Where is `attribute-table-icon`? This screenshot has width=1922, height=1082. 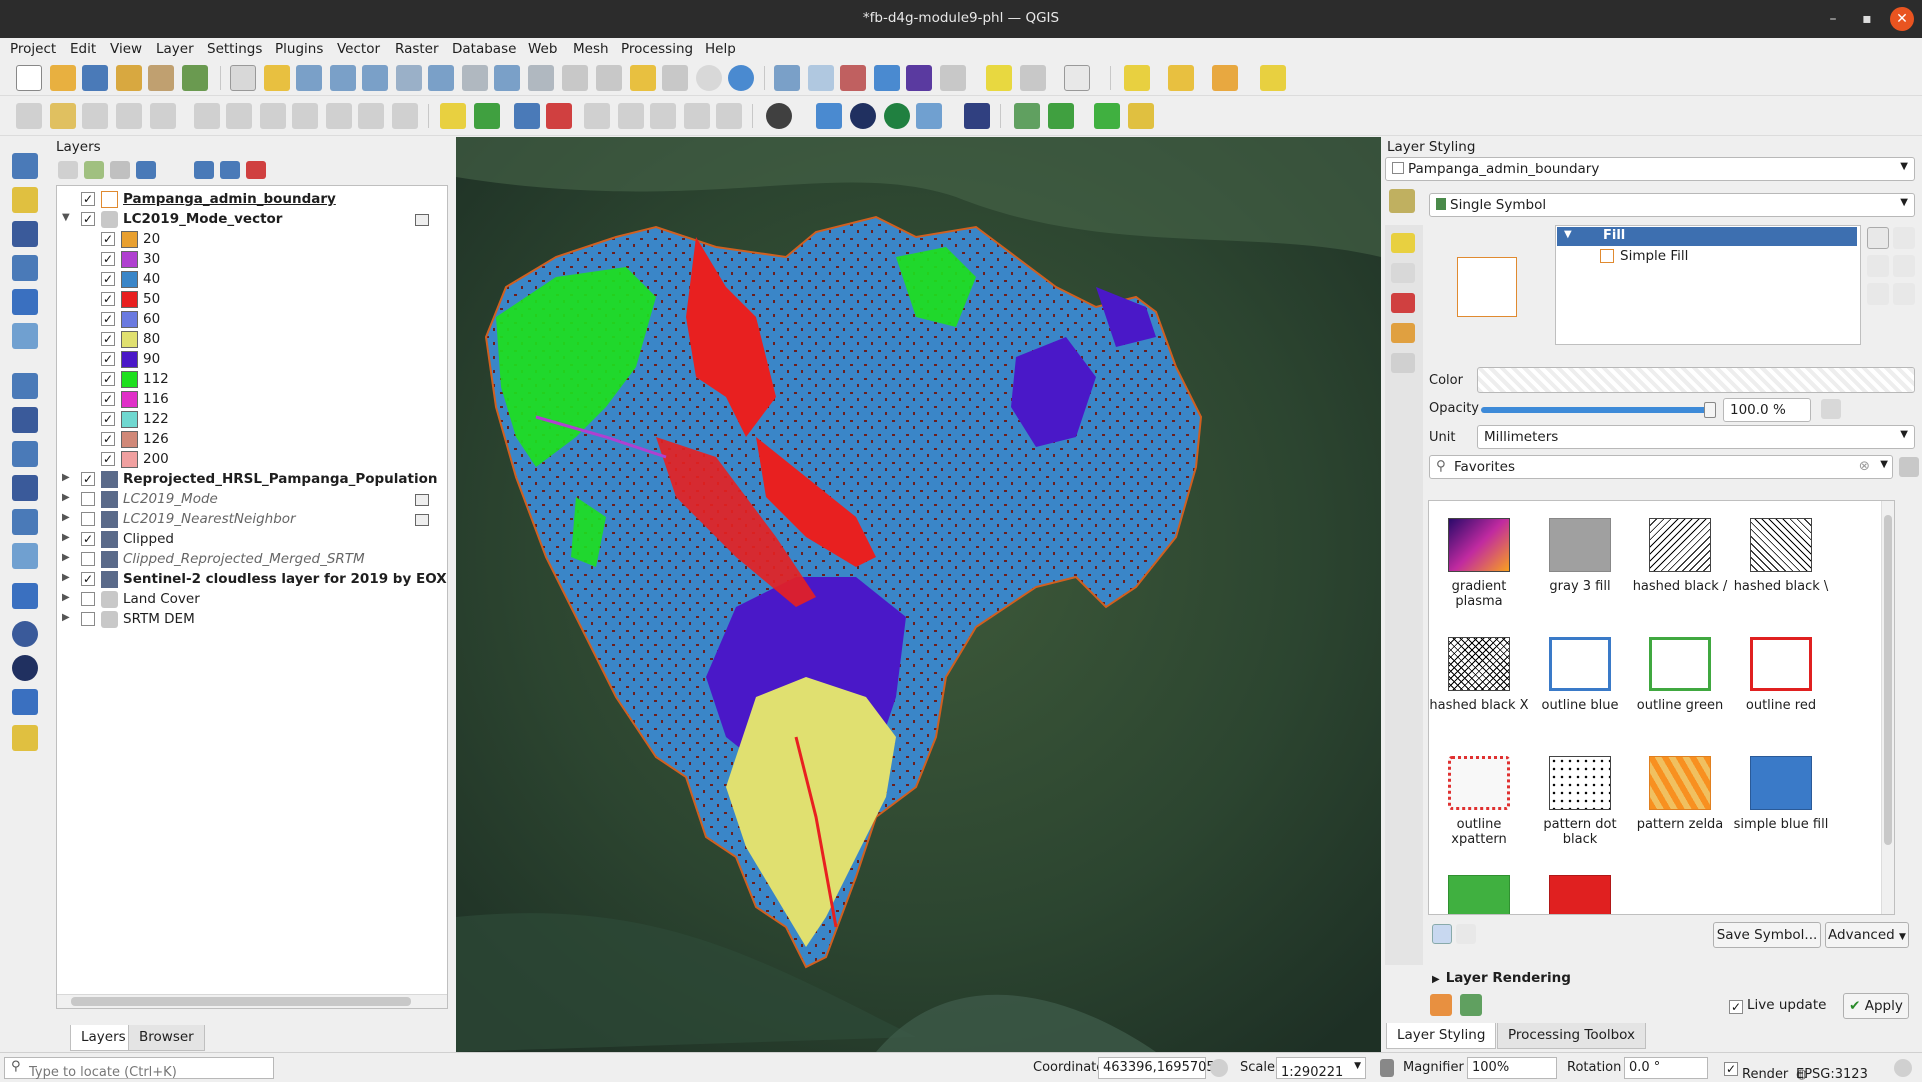 attribute-table-icon is located at coordinates (821, 78).